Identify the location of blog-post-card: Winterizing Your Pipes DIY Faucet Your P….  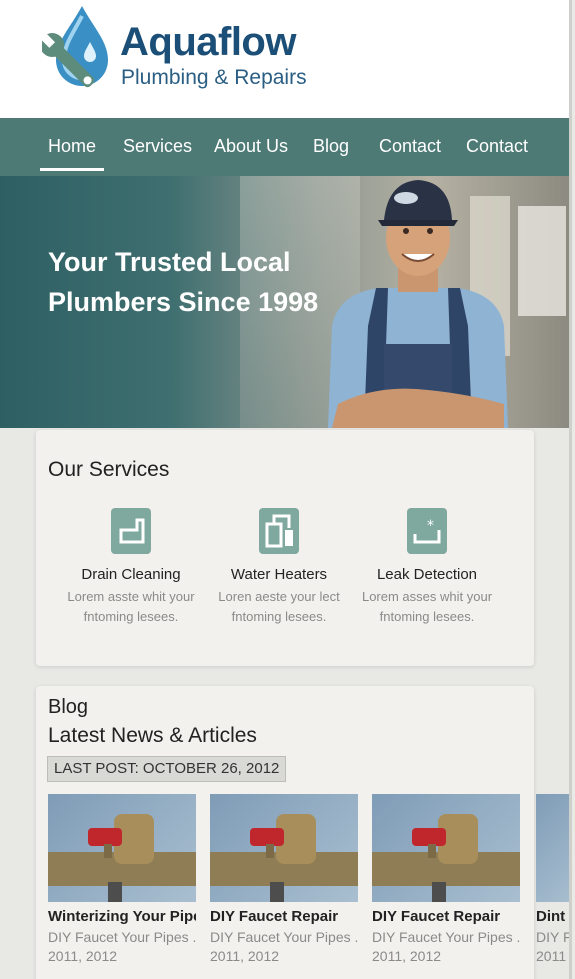
(122, 879).